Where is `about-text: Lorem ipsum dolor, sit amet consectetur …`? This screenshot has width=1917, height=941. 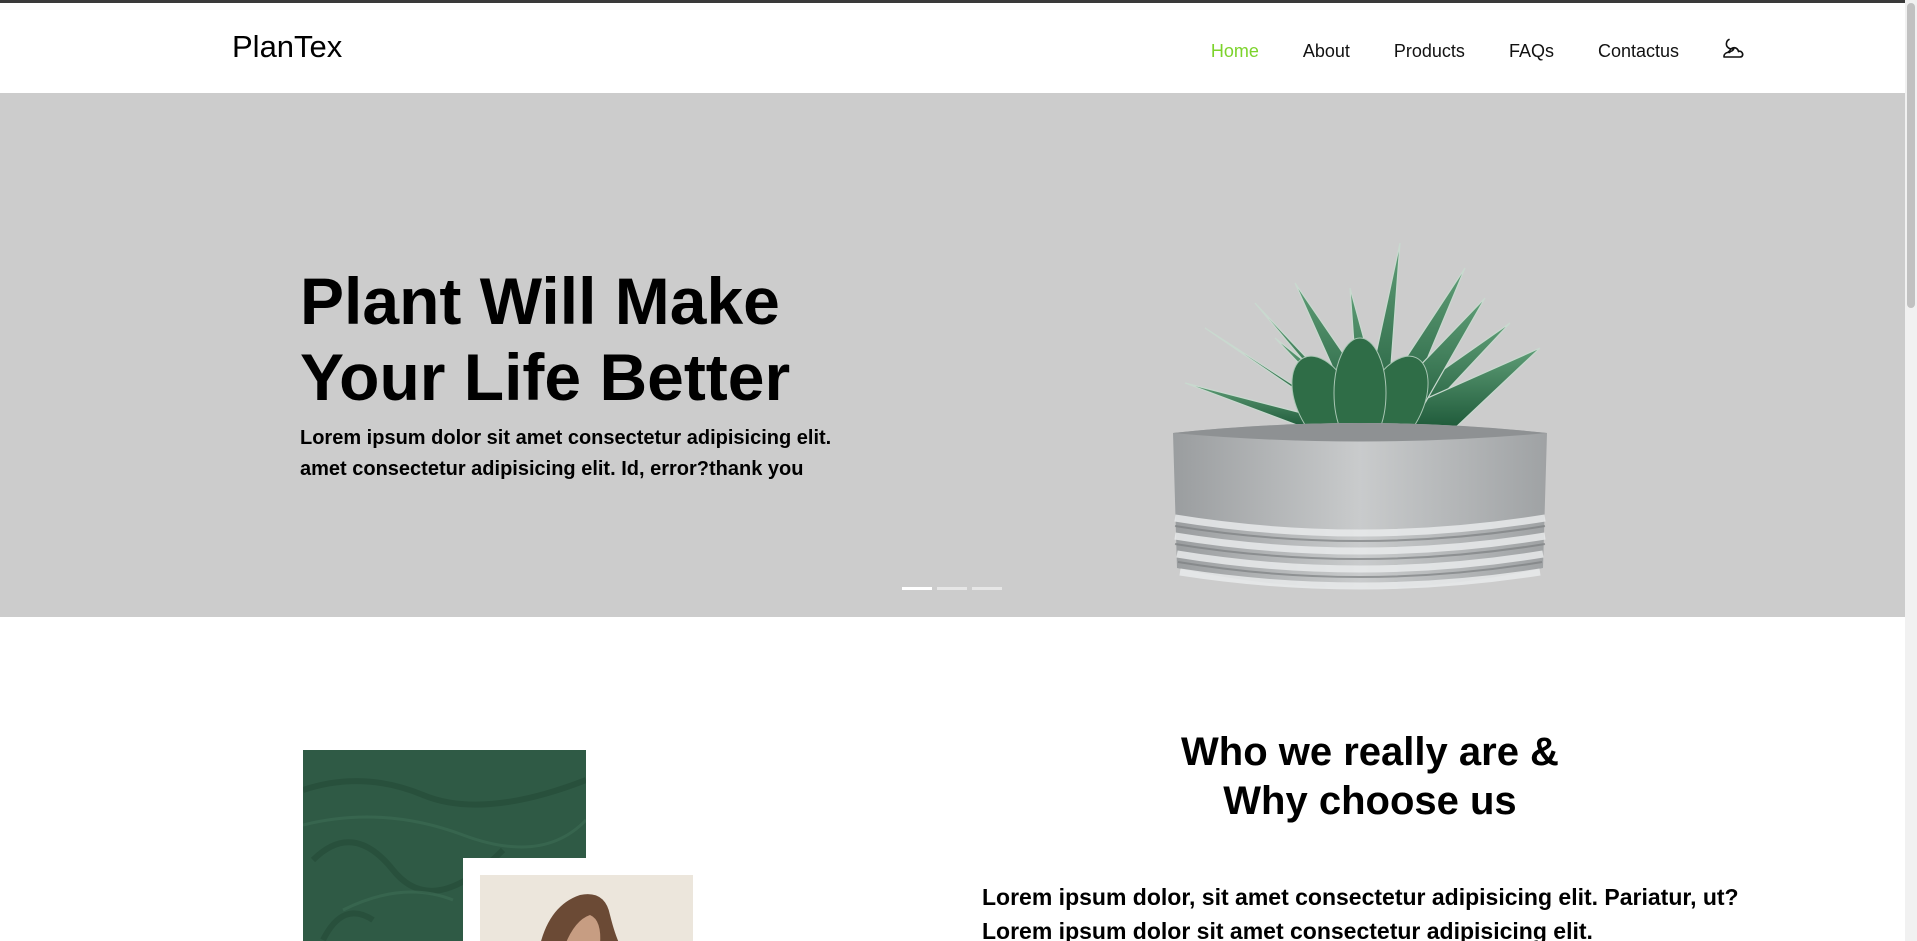
about-text: Lorem ipsum dolor, sit amet consectetur … is located at coordinates (1397, 910).